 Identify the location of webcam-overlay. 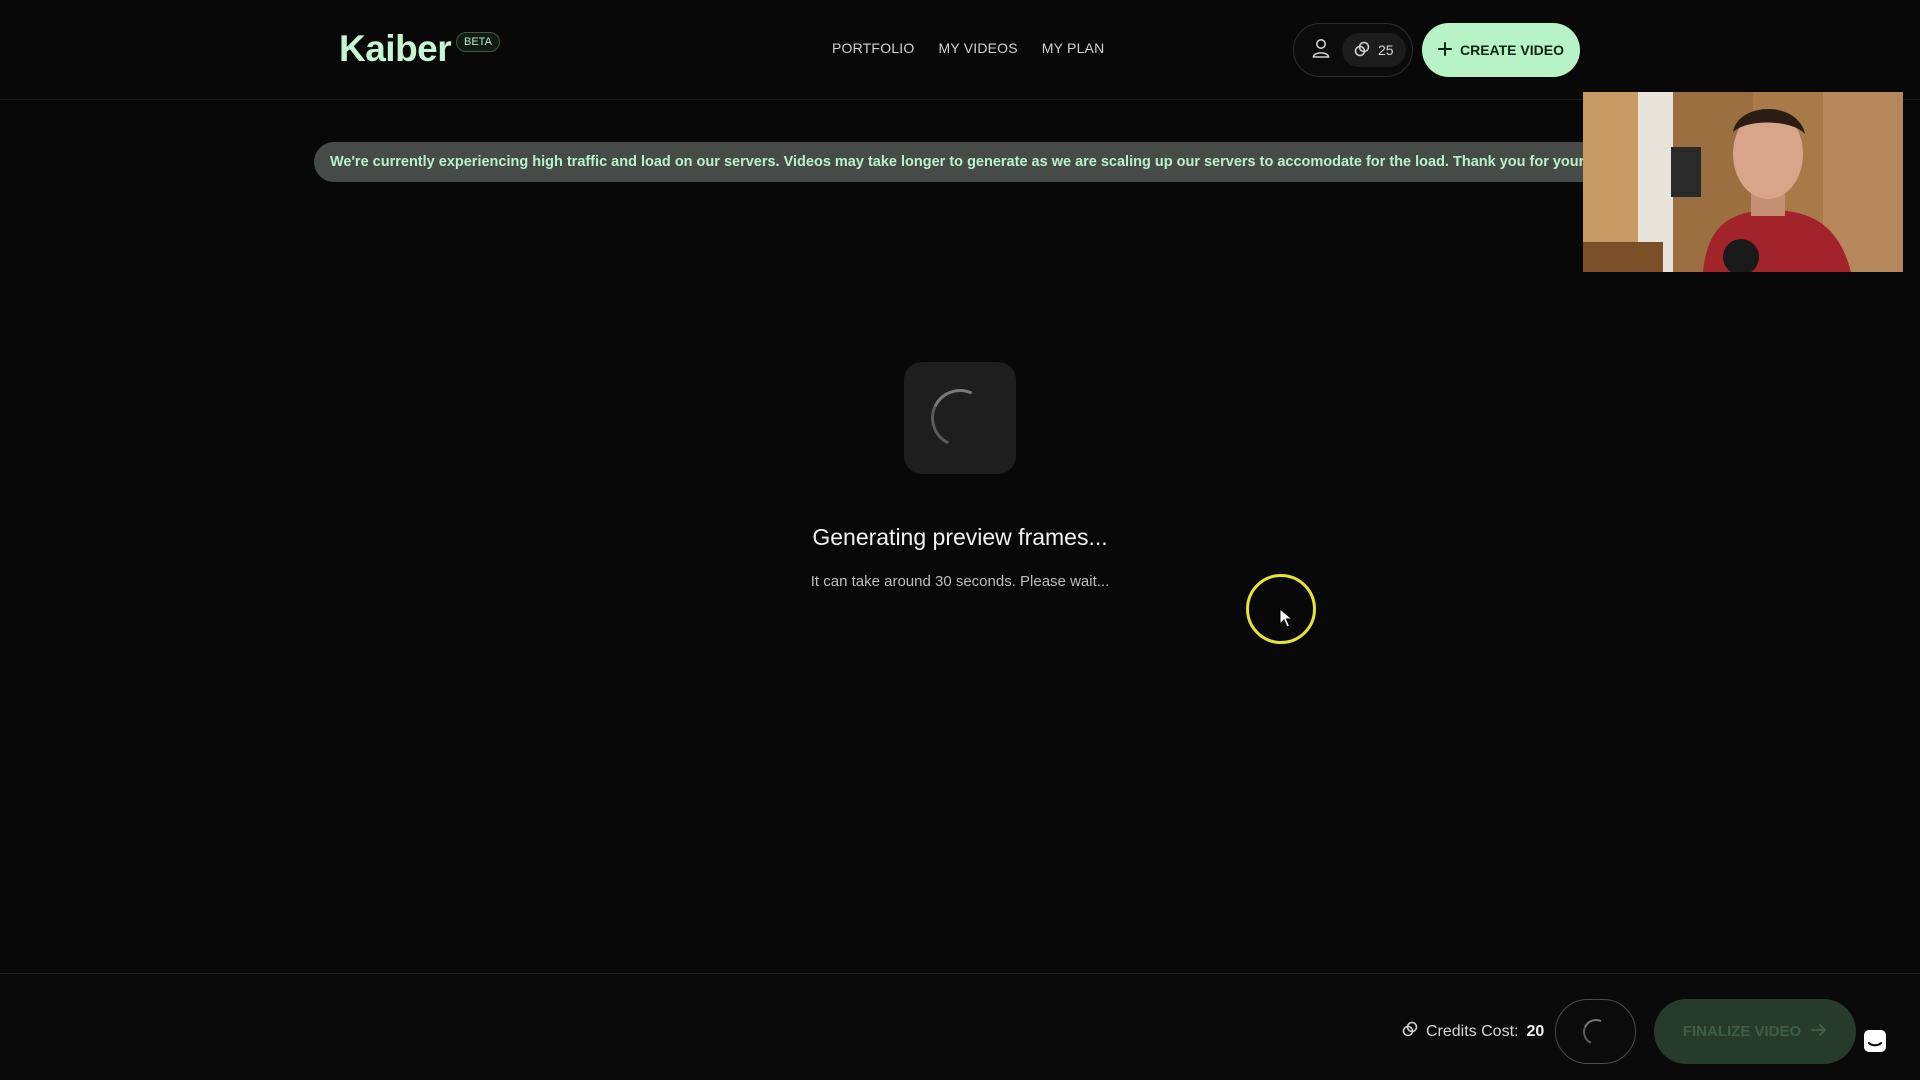
(1743, 182).